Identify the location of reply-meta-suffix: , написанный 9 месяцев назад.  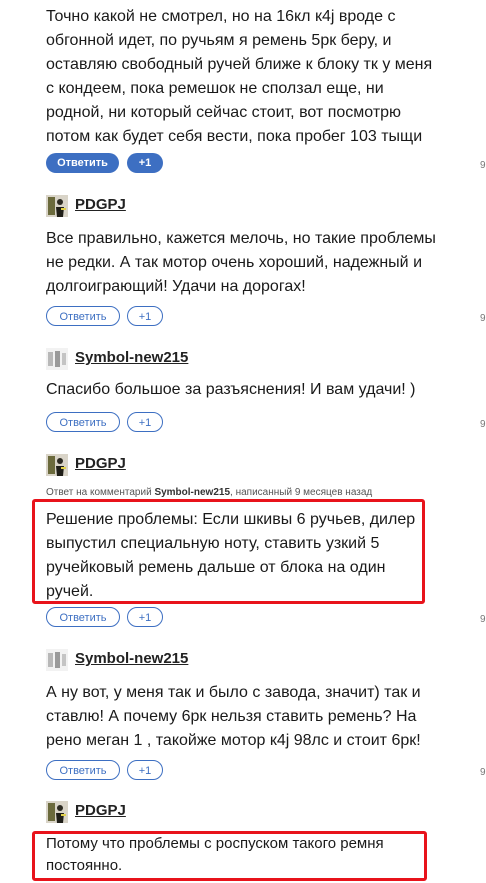
(301, 492).